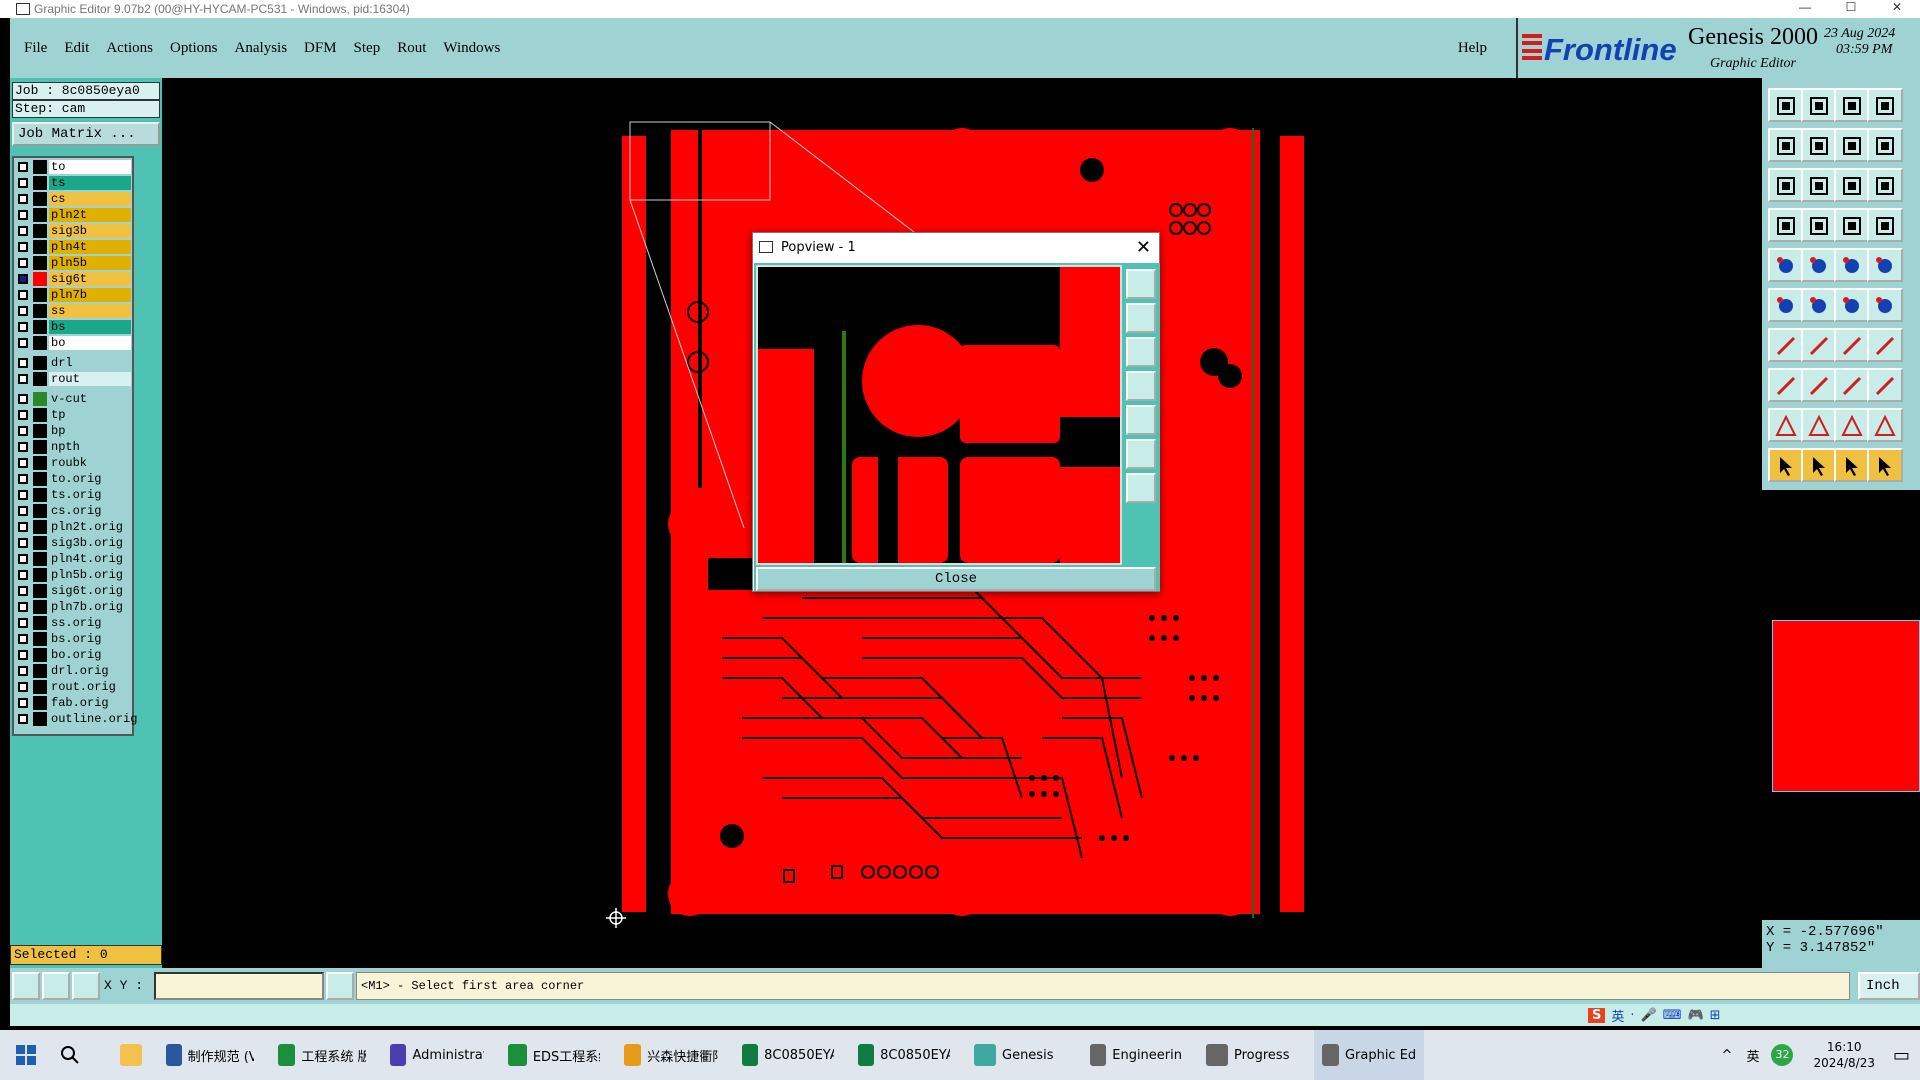 The width and height of the screenshot is (1920, 1080). What do you see at coordinates (74, 479) in the screenshot?
I see `layer-row: to.orig` at bounding box center [74, 479].